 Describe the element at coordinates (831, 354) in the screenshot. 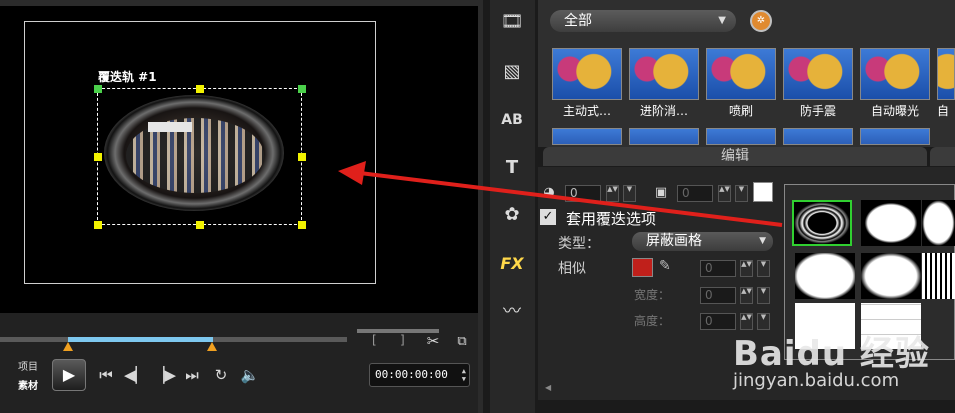

I see `baidu-watermark: Baidu 经验` at that location.